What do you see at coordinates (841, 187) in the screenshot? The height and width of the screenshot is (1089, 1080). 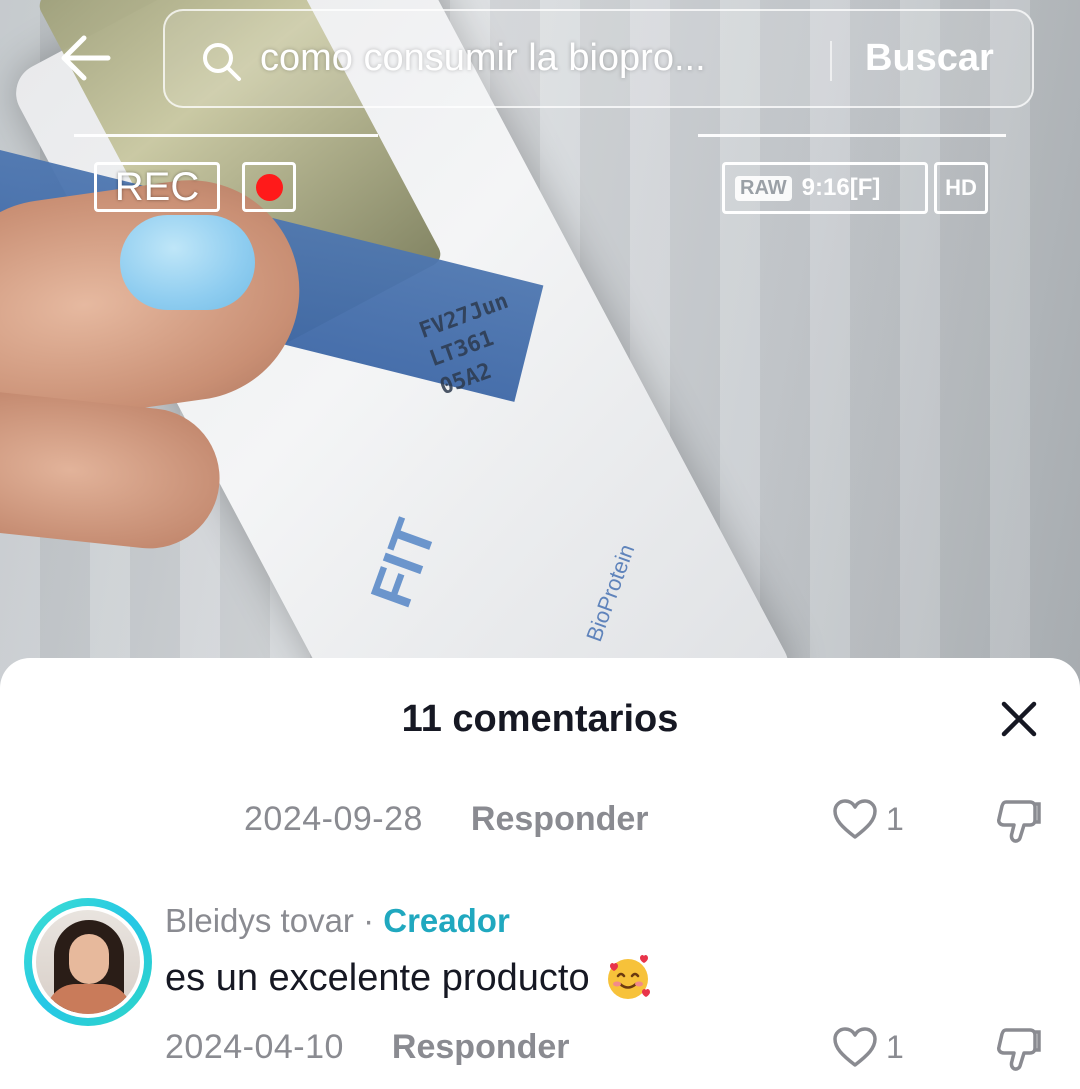 I see `aspect-ratio: 9:16[F]` at bounding box center [841, 187].